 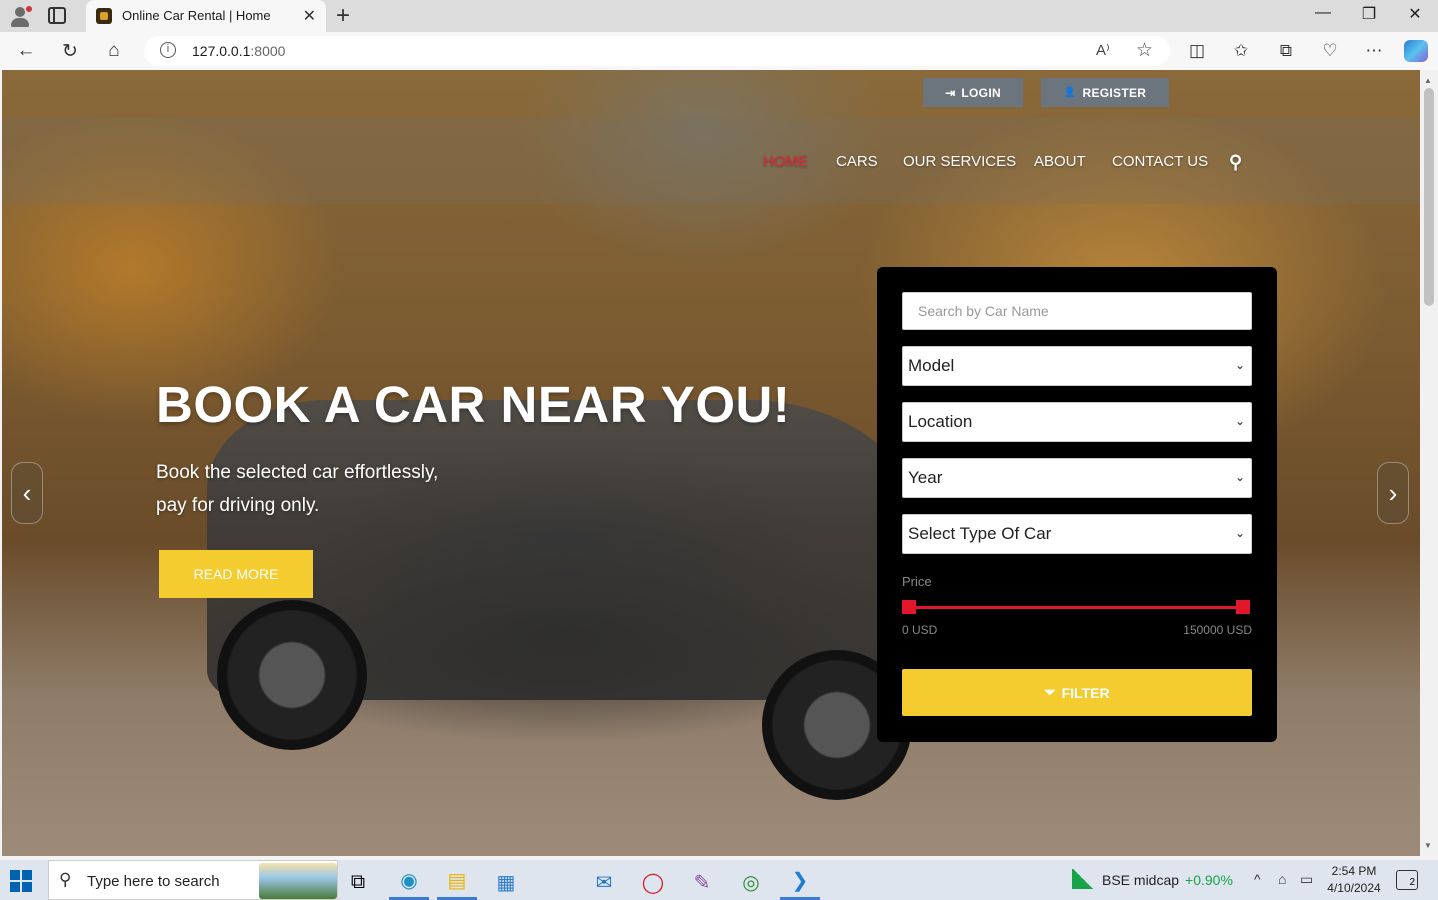 I want to click on reload-button: ↻, so click(x=70, y=51).